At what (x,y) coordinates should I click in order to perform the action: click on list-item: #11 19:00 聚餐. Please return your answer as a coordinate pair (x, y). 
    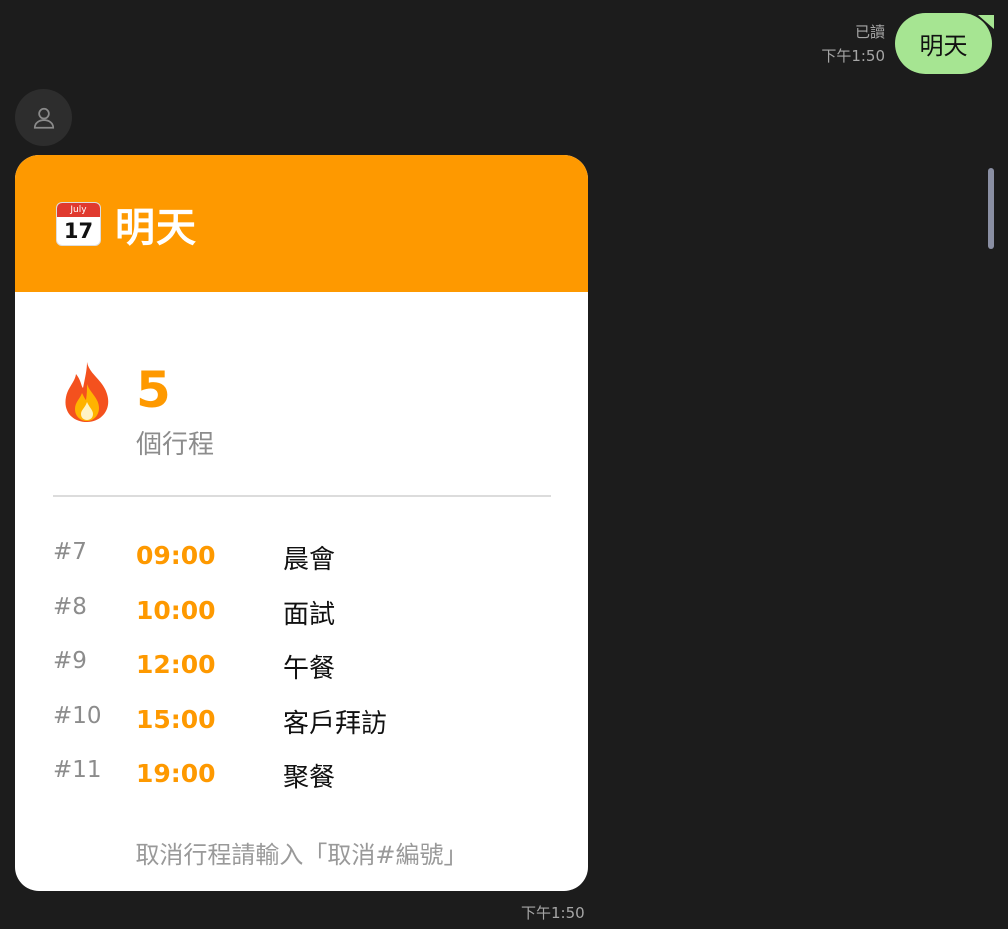
    Looking at the image, I should click on (301, 780).